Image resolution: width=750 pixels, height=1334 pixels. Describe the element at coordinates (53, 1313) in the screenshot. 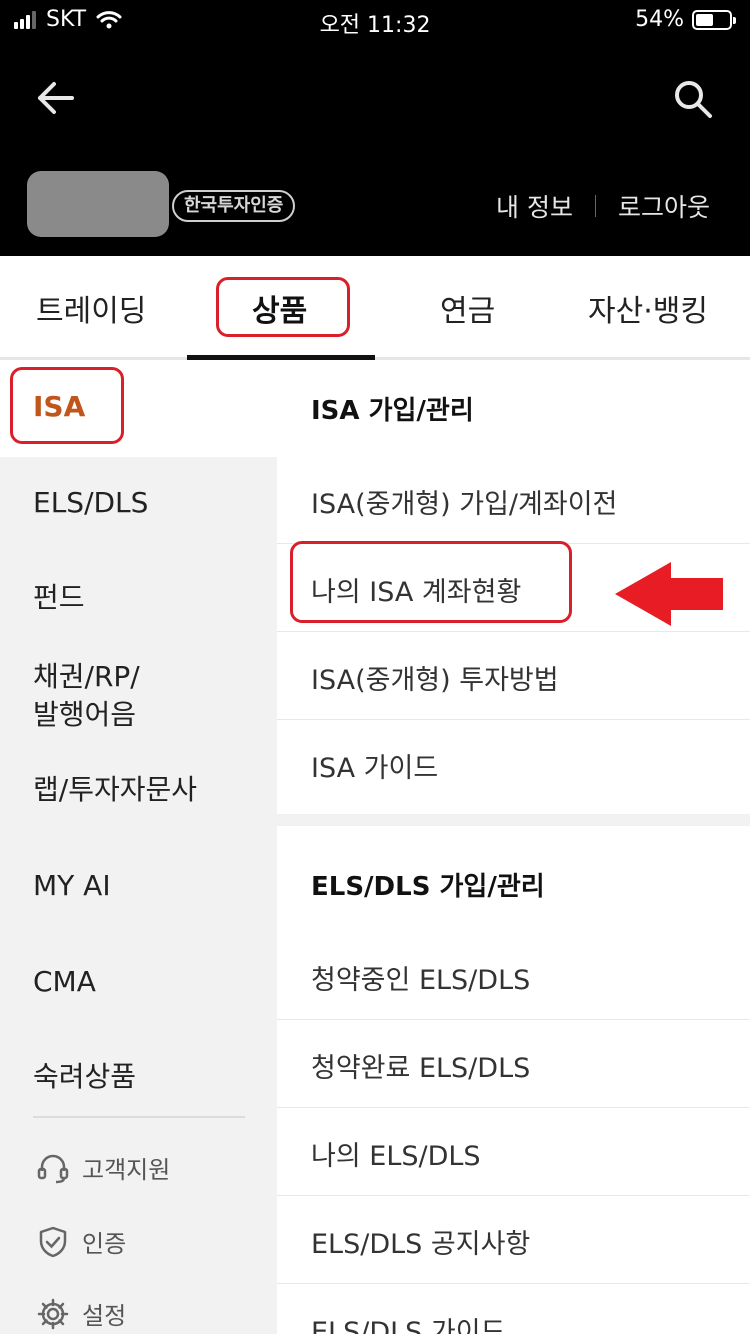

I see `gear-icon` at that location.